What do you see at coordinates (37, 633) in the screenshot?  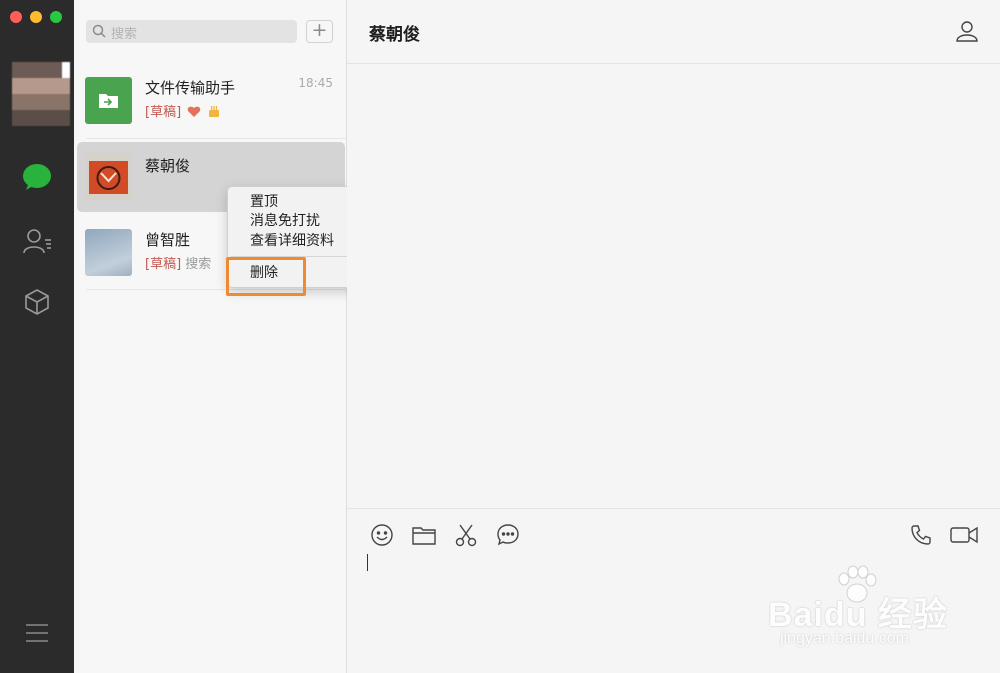 I see `settings-menu-icon` at bounding box center [37, 633].